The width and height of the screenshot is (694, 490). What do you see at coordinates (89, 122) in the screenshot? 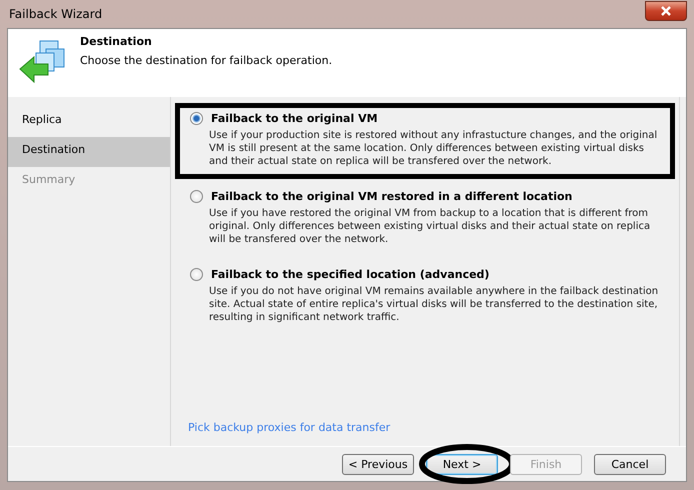
I see `step-item: Replica` at bounding box center [89, 122].